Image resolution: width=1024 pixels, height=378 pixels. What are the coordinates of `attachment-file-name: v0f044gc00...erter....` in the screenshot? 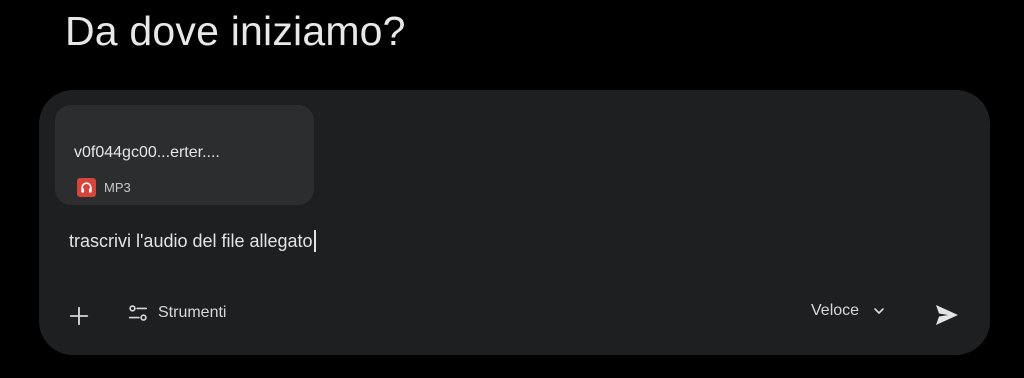 It's located at (147, 152).